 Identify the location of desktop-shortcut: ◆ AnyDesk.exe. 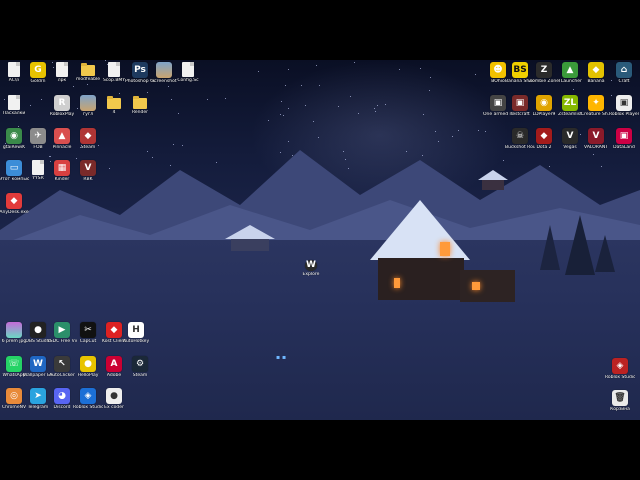
(14, 210).